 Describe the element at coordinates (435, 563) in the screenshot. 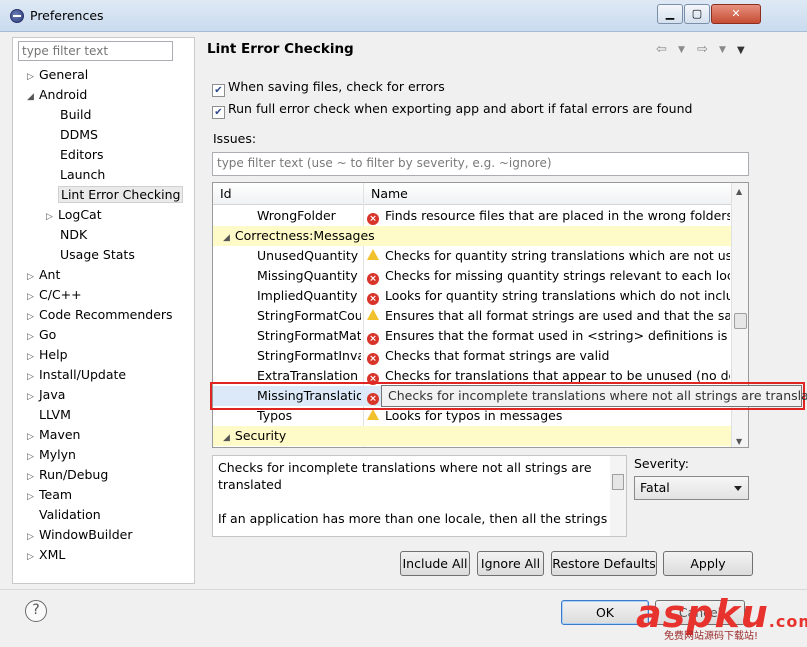

I see `include-all-button: Include All` at that location.